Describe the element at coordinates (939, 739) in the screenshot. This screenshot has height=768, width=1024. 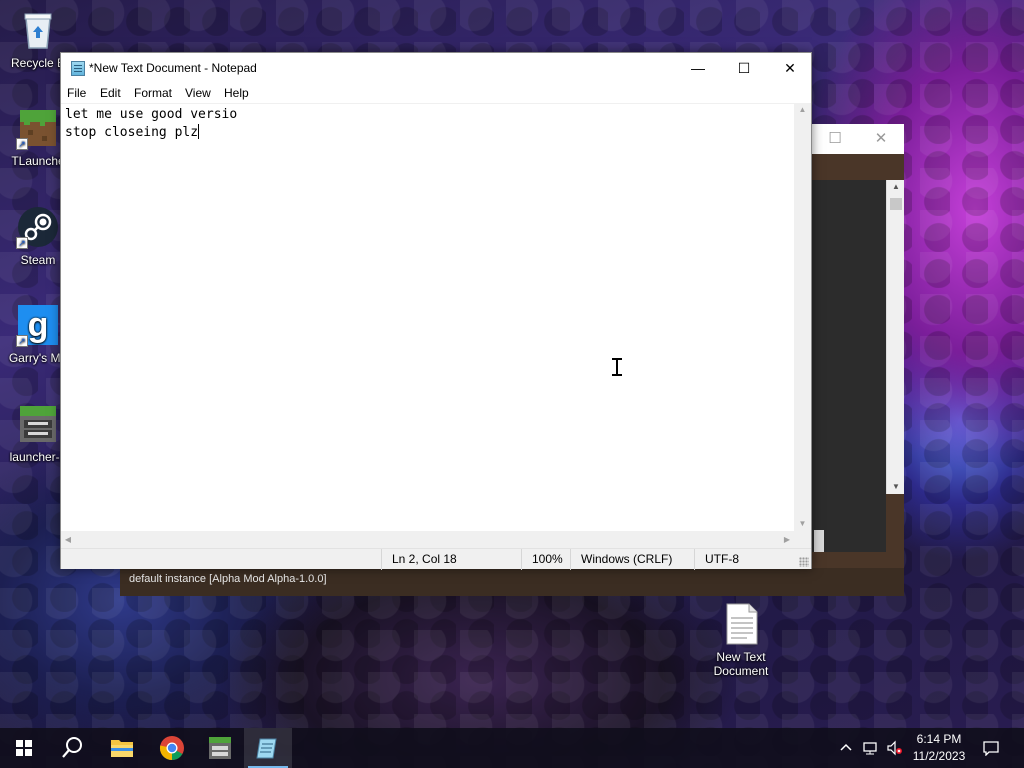
I see `clock-time: 6:14 PM` at that location.